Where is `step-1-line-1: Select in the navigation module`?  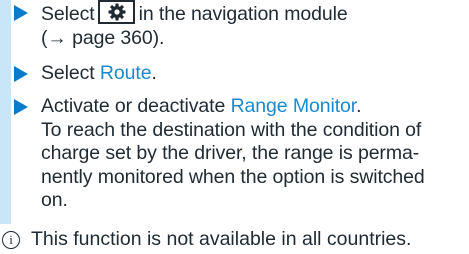
step-1-line-1: Select in the navigation module is located at coordinates (194, 13).